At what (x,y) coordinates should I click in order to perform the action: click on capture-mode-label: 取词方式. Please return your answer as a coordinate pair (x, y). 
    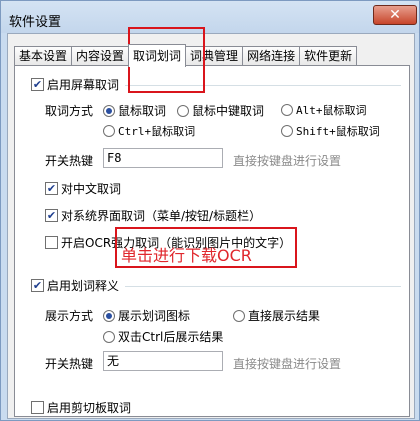
    Looking at the image, I should click on (69, 111).